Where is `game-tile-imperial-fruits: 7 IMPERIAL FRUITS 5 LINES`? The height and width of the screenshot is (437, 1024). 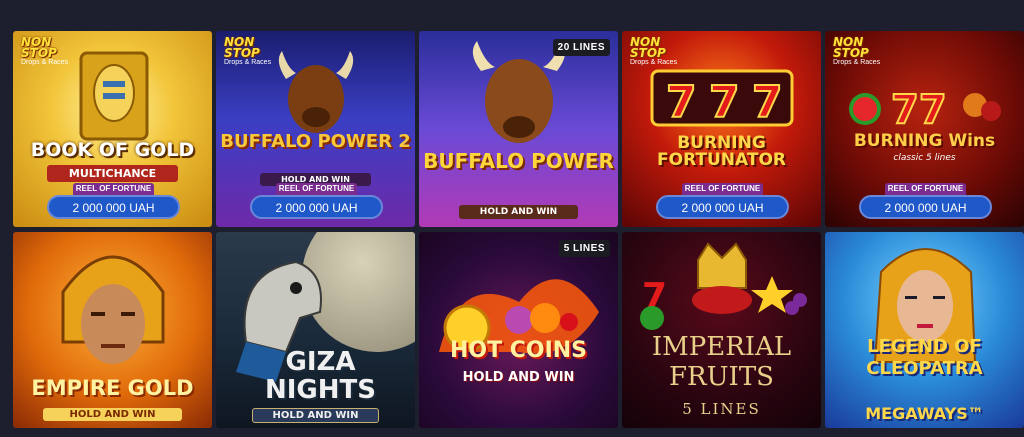 game-tile-imperial-fruits: 7 IMPERIAL FRUITS 5 LINES is located at coordinates (721, 330).